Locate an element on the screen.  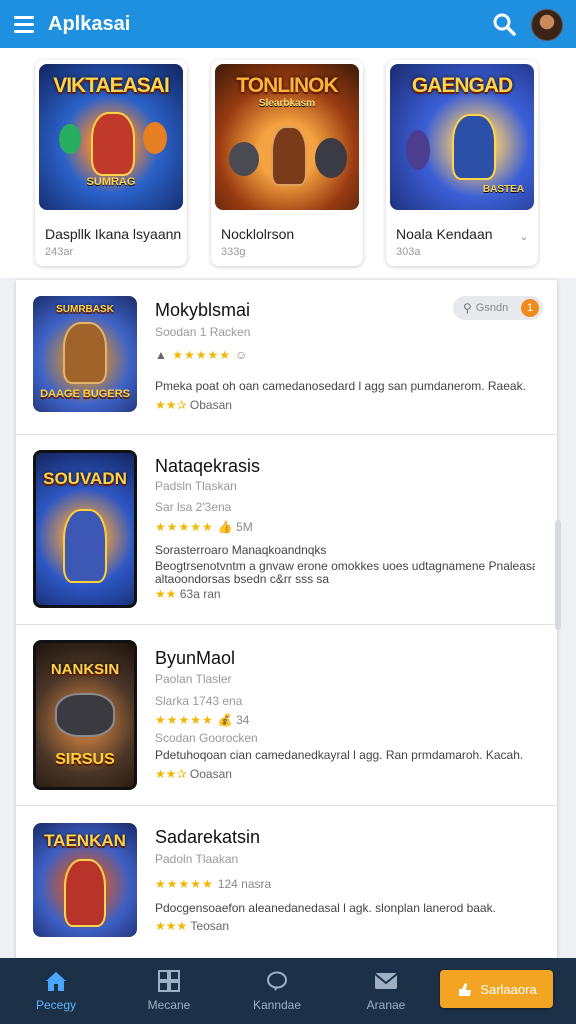
nav-item-home: Pecegy is located at coordinates (56, 991).